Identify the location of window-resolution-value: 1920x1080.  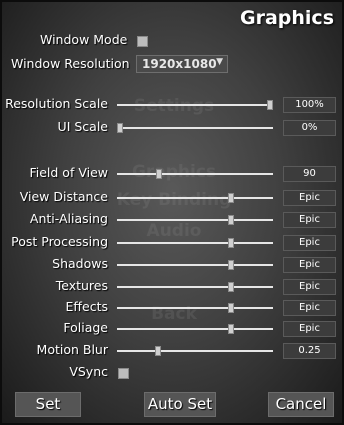
(179, 64).